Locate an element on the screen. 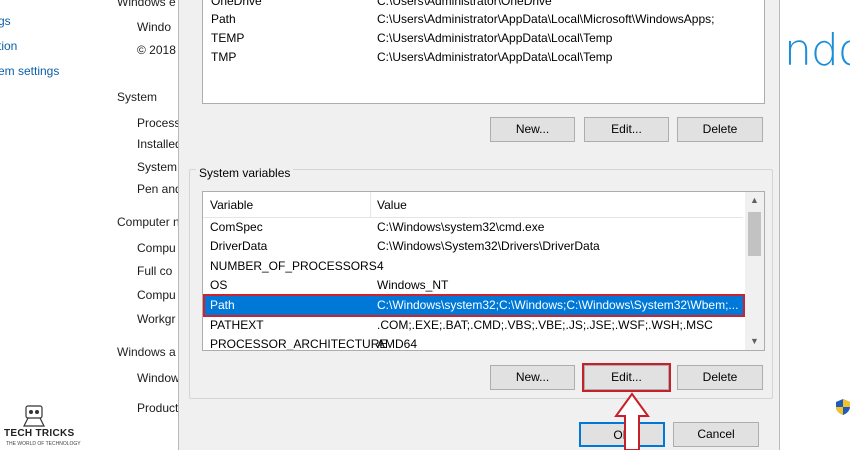  edit-highlight-box is located at coordinates (626, 377).